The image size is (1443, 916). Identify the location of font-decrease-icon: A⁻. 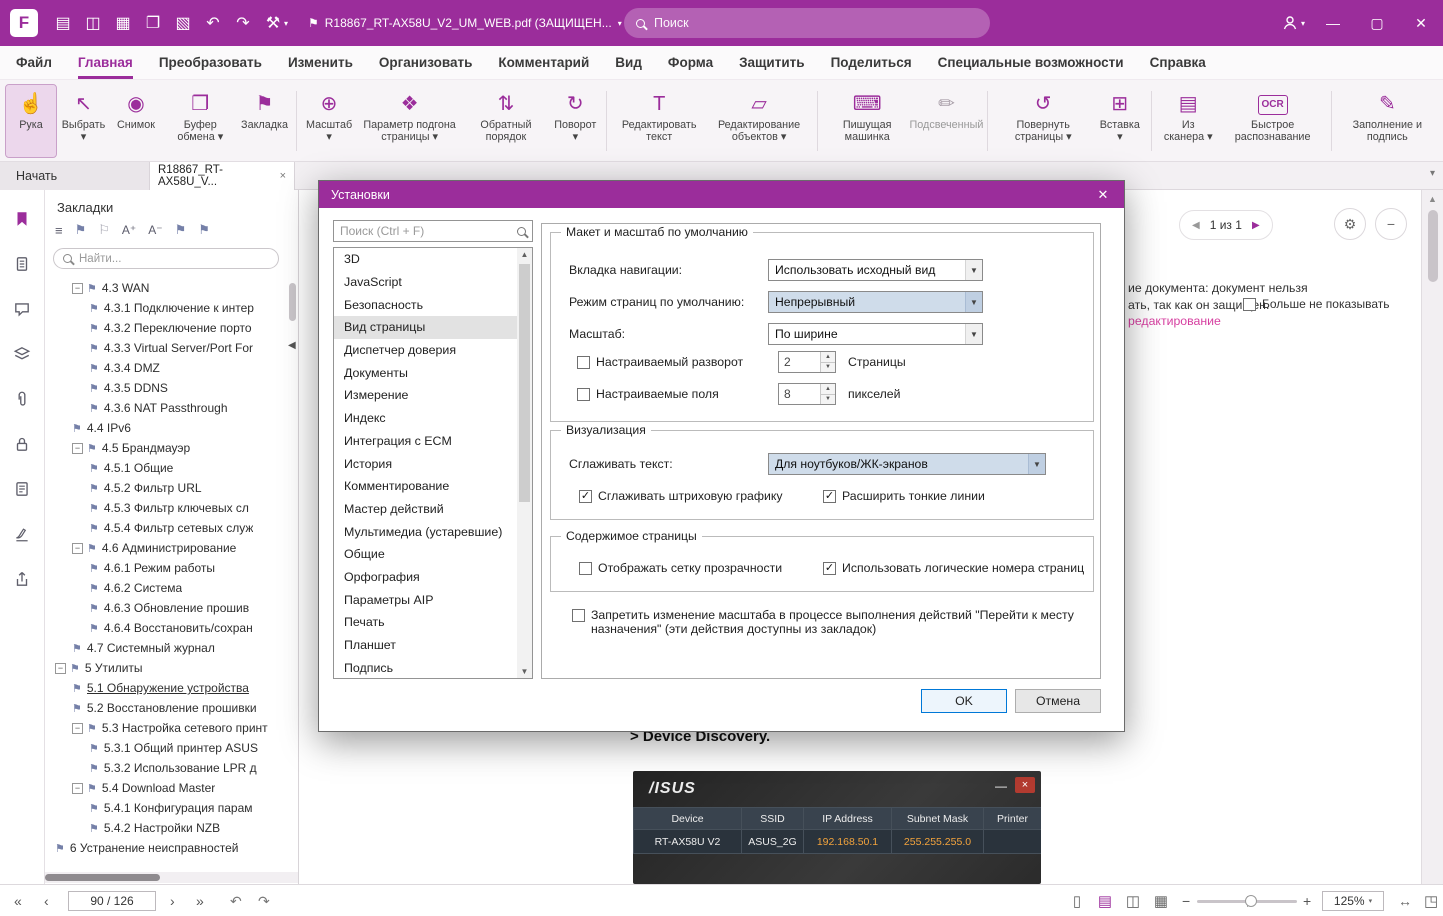
(155, 230).